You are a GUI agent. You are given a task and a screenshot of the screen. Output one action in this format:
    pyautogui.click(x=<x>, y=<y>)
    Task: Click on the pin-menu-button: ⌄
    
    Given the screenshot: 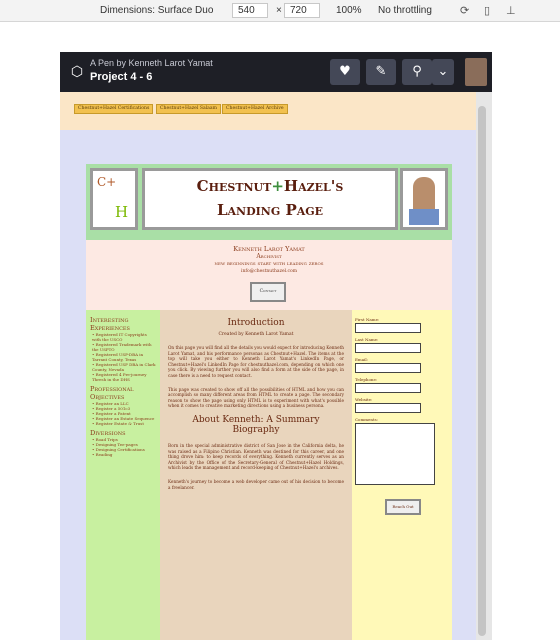 What is the action you would take?
    pyautogui.click(x=443, y=72)
    